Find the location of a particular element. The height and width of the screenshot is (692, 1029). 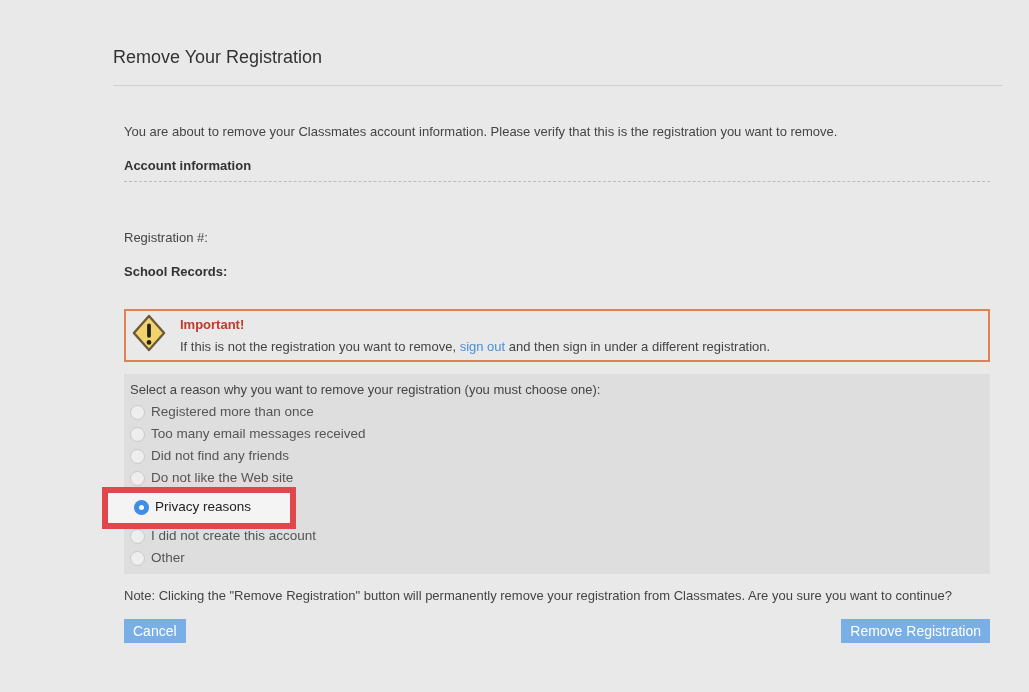

option-label: Registered more than once is located at coordinates (232, 412).